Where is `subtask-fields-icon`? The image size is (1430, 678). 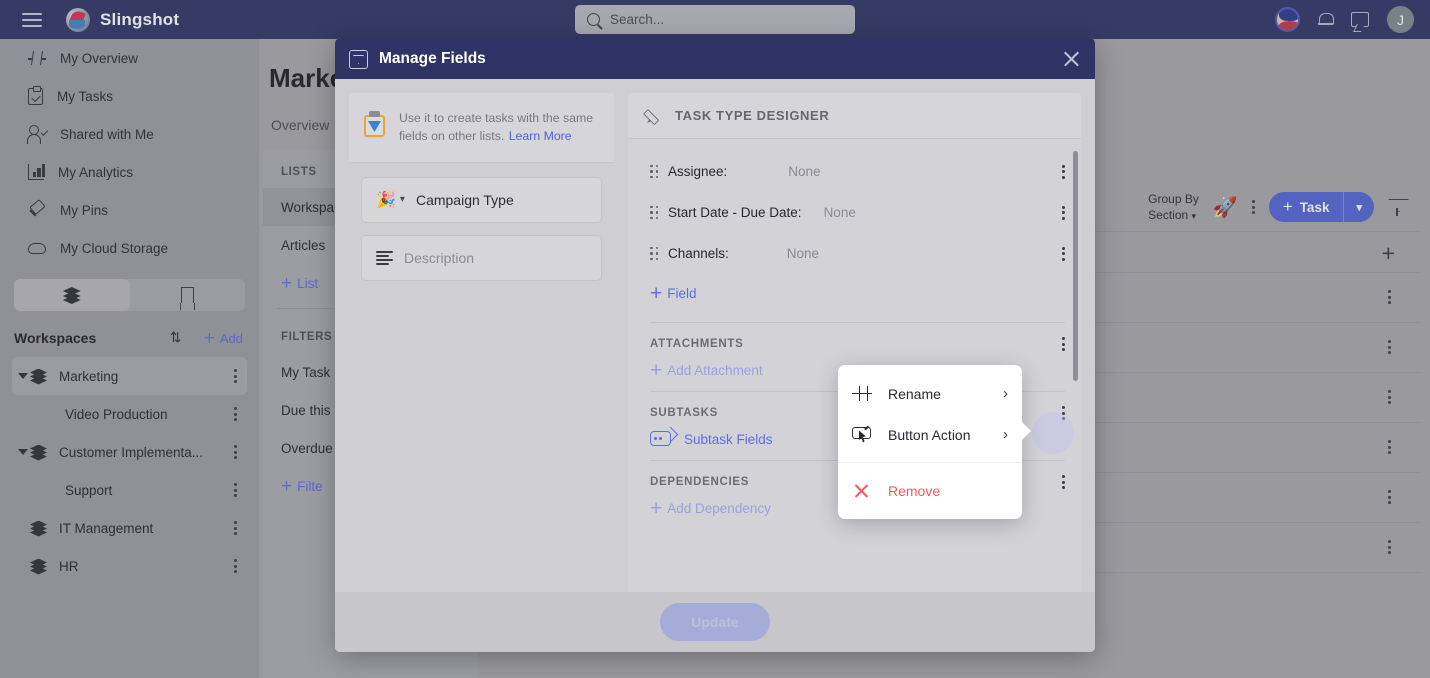
subtask-fields-icon is located at coordinates (664, 437).